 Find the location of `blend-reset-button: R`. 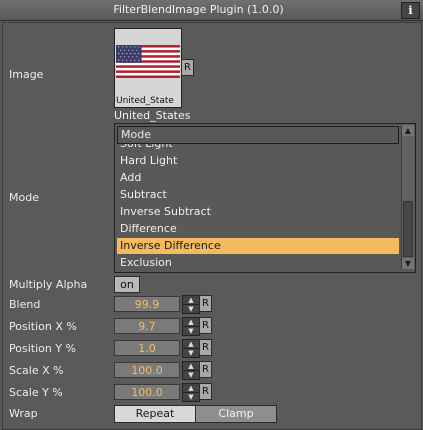

blend-reset-button: R is located at coordinates (205, 303).